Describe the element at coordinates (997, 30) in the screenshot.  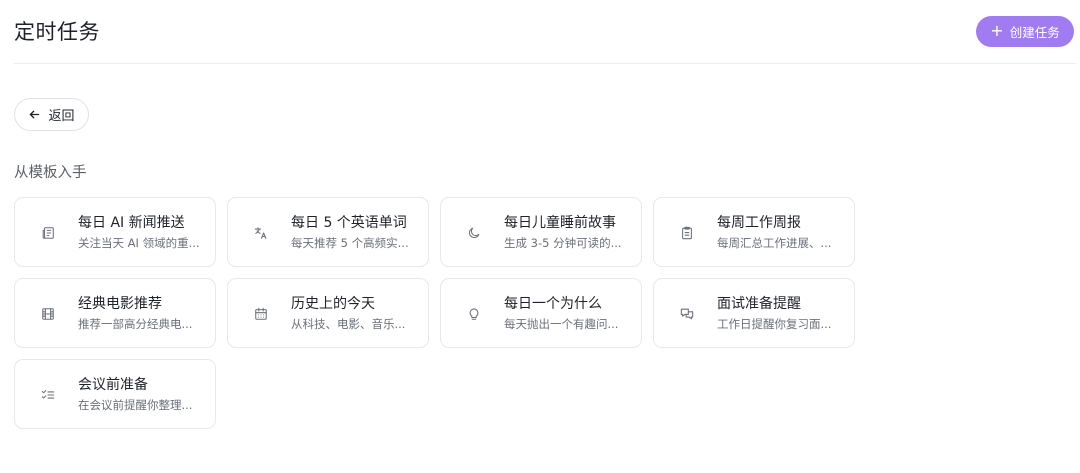
I see `plus-icon: +` at that location.